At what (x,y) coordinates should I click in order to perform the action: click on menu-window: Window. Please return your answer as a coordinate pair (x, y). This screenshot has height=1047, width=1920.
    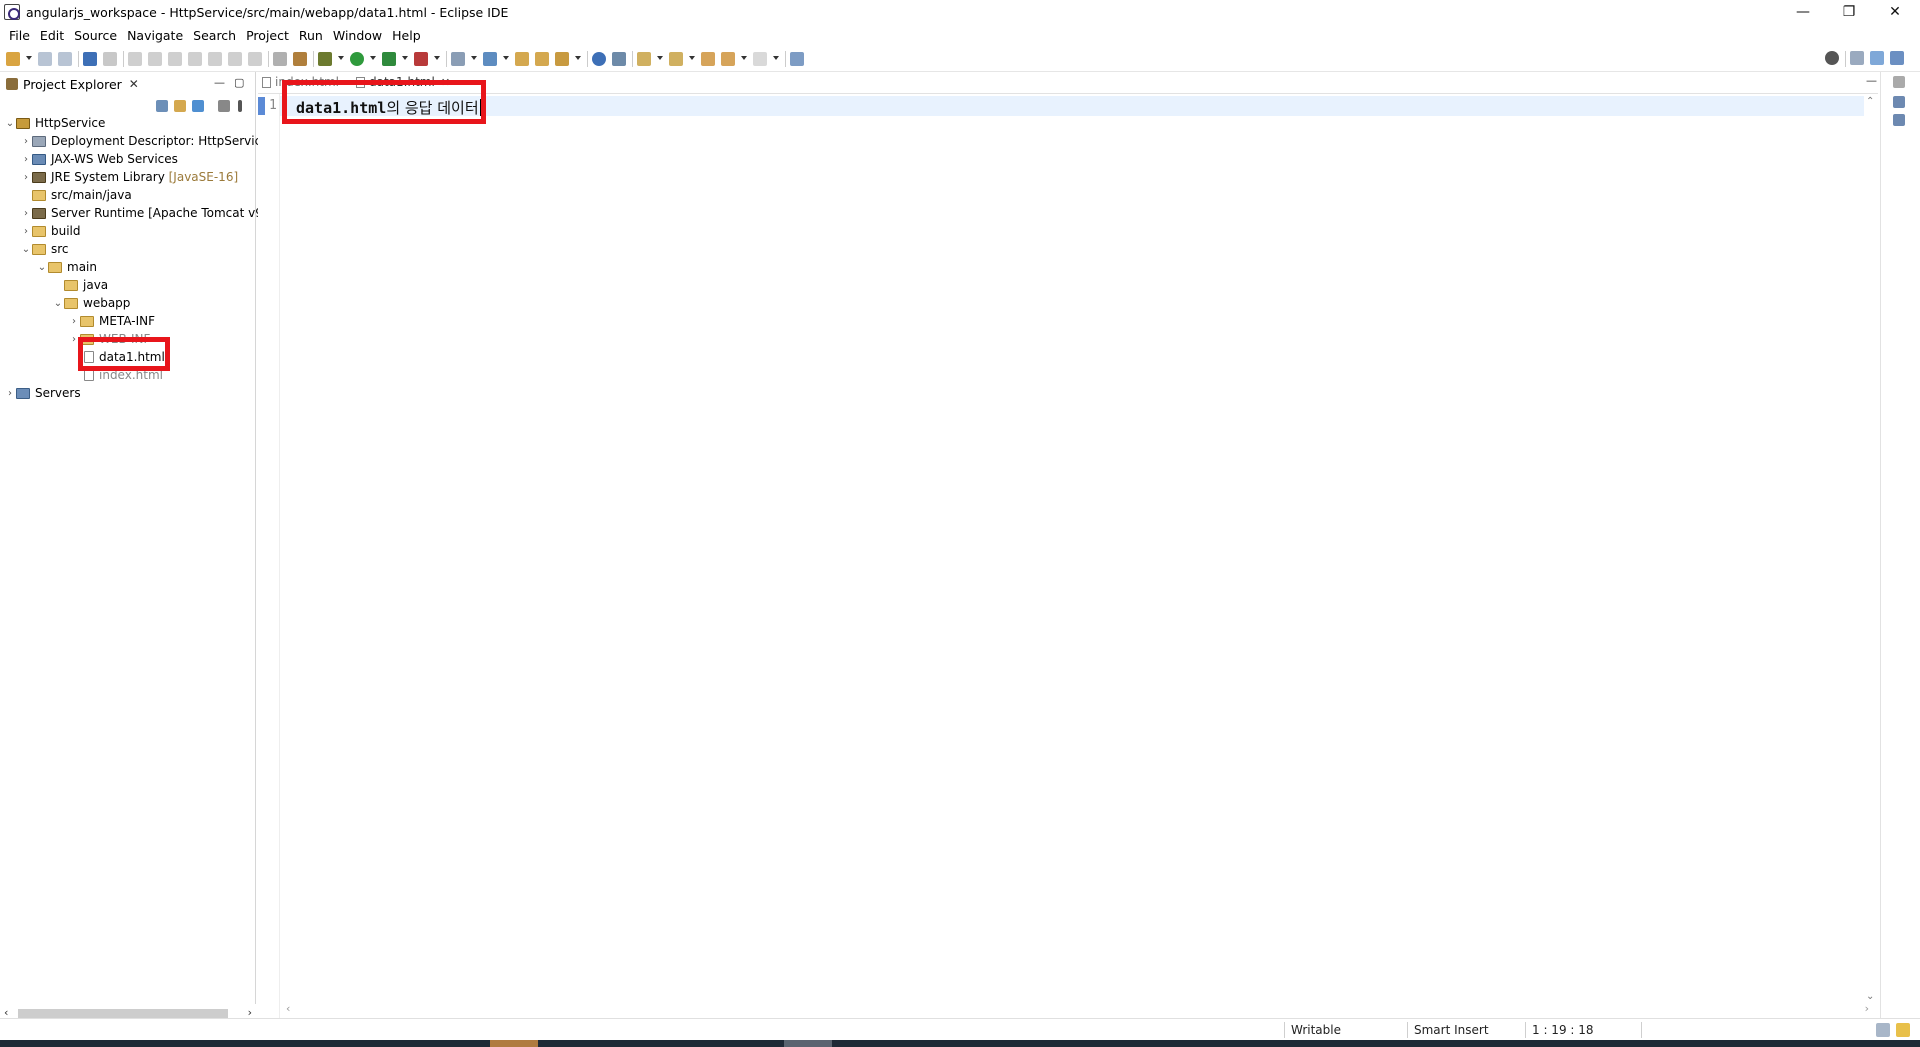
    Looking at the image, I should click on (357, 35).